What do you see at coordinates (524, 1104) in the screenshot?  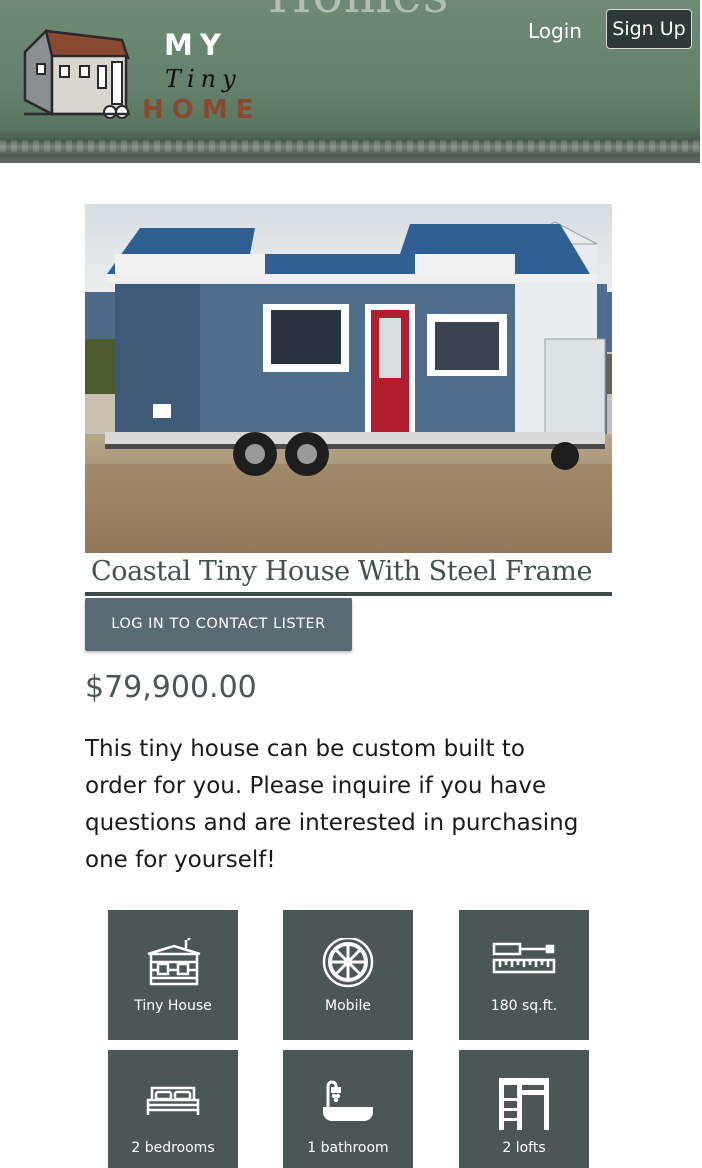 I see `loft-ladder-icon` at bounding box center [524, 1104].